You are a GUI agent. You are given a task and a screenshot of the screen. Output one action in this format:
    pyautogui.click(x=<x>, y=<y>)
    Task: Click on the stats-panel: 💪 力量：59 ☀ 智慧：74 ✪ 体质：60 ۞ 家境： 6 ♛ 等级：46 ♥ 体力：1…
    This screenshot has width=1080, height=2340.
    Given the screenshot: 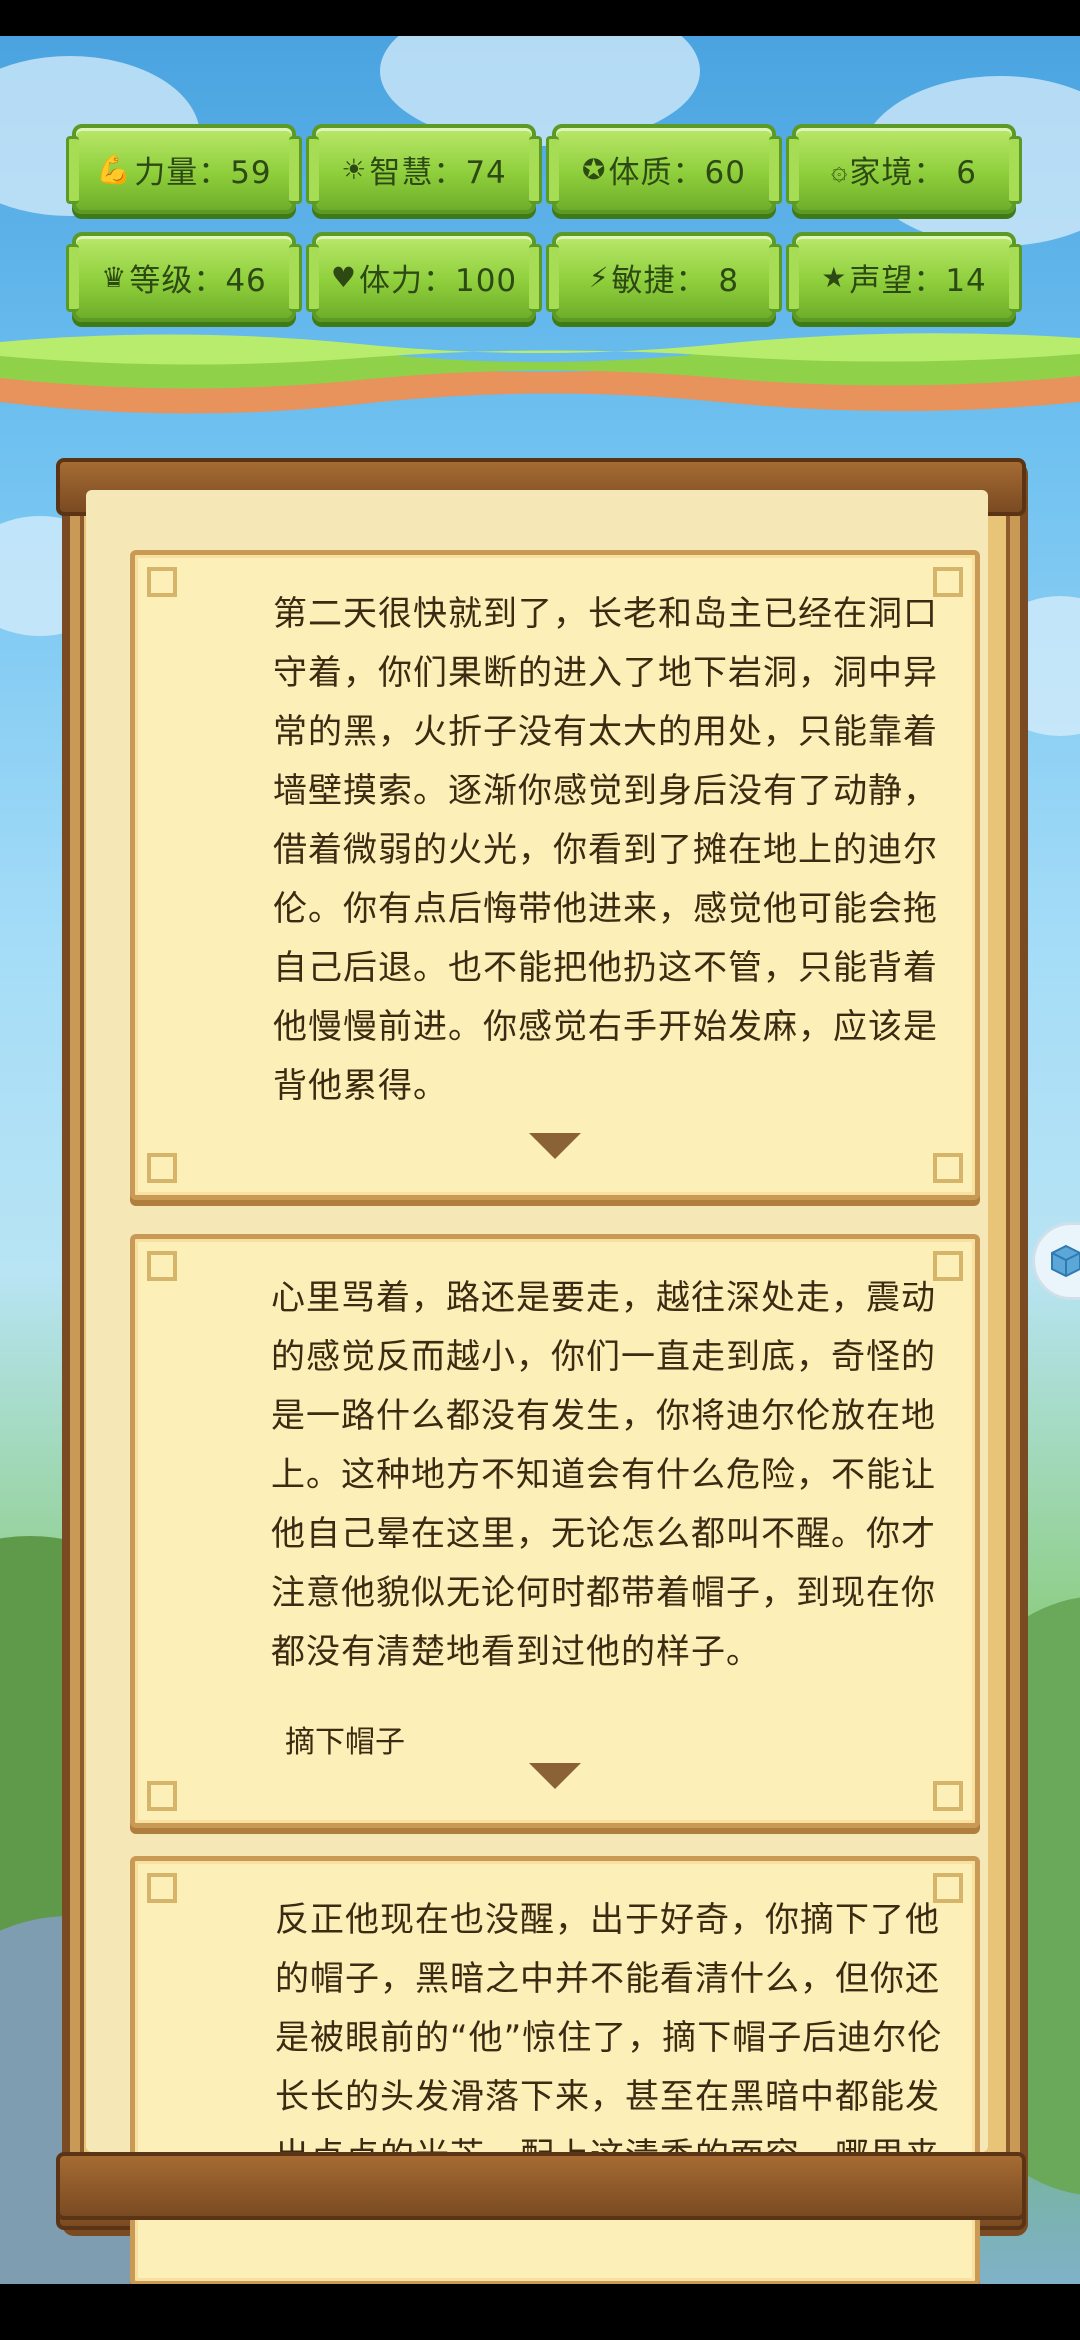 What is the action you would take?
    pyautogui.click(x=544, y=206)
    